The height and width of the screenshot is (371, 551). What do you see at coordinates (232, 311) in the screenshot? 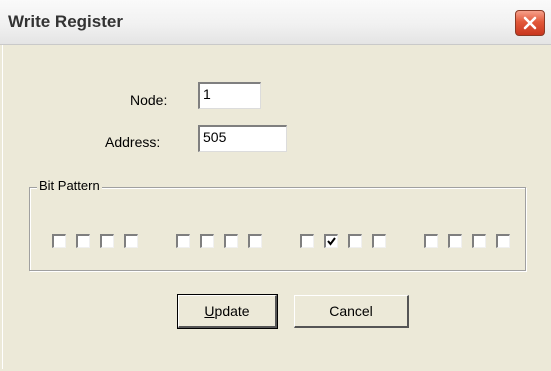
I see `update-label: pdate` at bounding box center [232, 311].